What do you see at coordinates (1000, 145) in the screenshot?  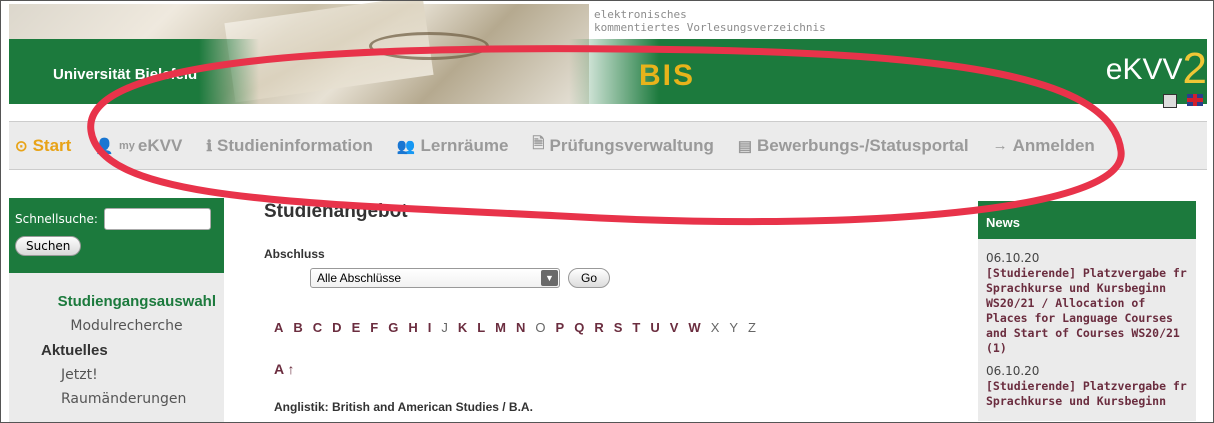 I see `login-icon: →` at bounding box center [1000, 145].